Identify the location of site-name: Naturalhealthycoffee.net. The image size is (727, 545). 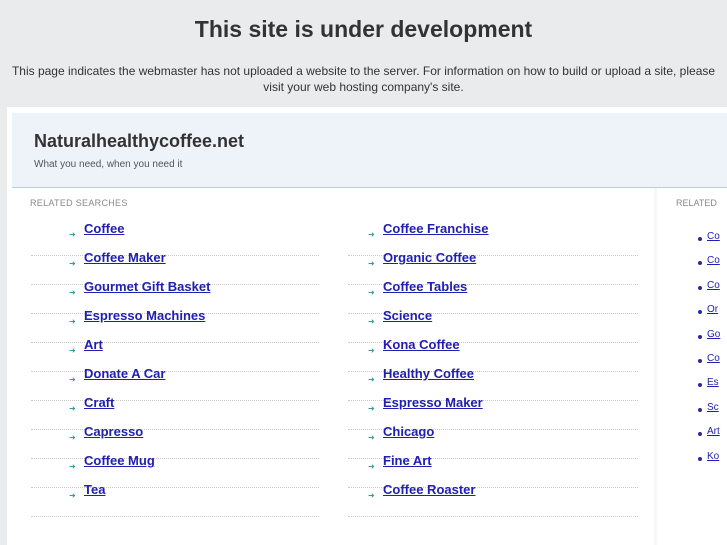
(139, 141).